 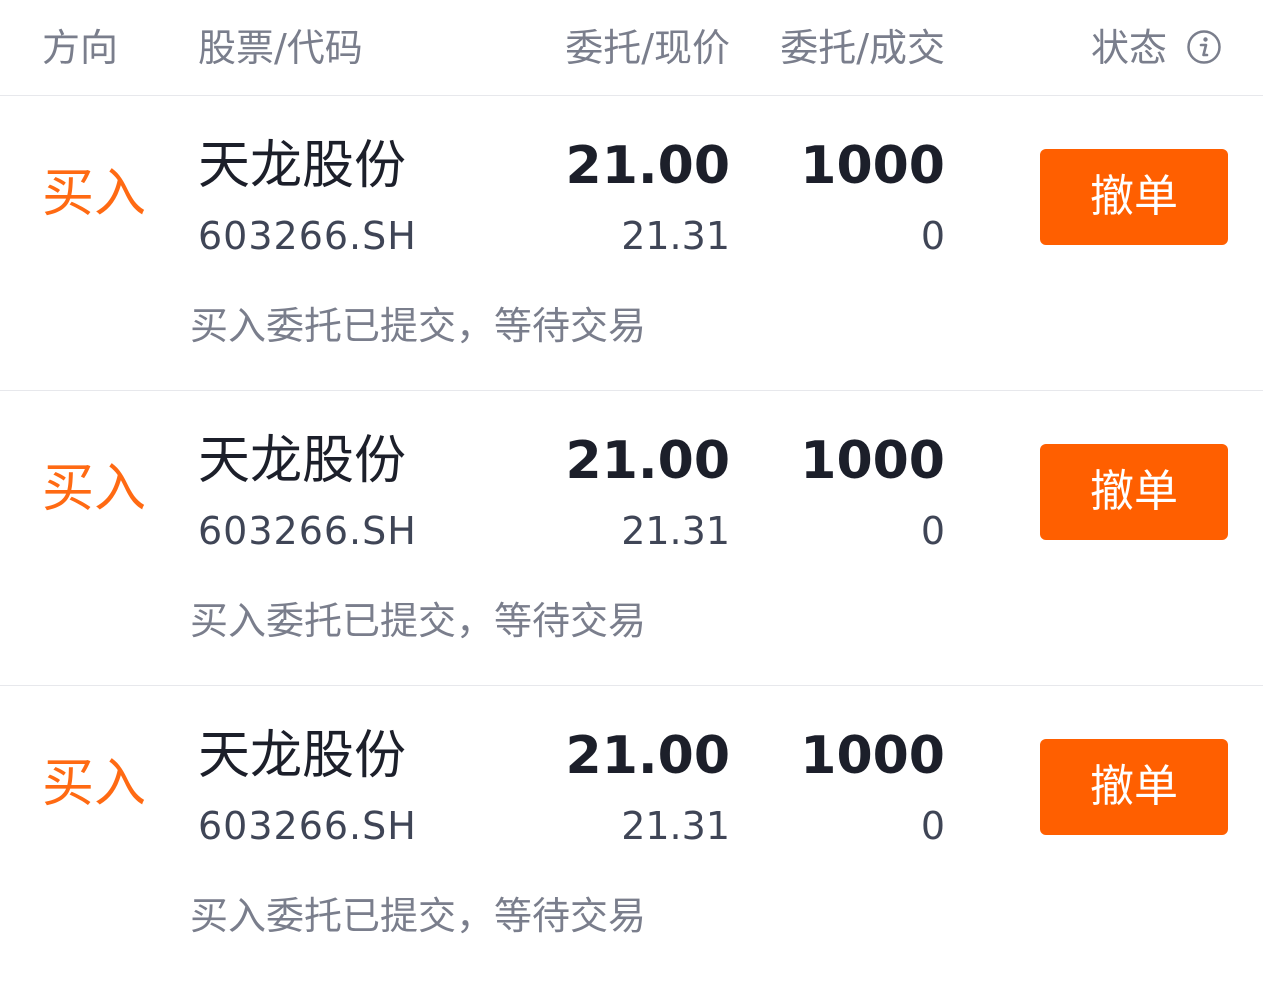 What do you see at coordinates (862, 48) in the screenshot?
I see `header-order-filled: 委托/成交` at bounding box center [862, 48].